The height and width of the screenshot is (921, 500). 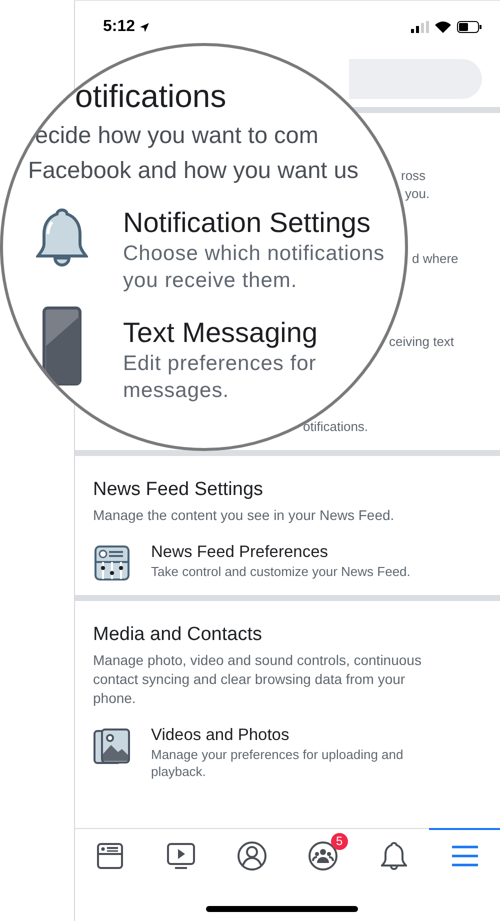 I want to click on magnified-heading: otifications, so click(x=150, y=96).